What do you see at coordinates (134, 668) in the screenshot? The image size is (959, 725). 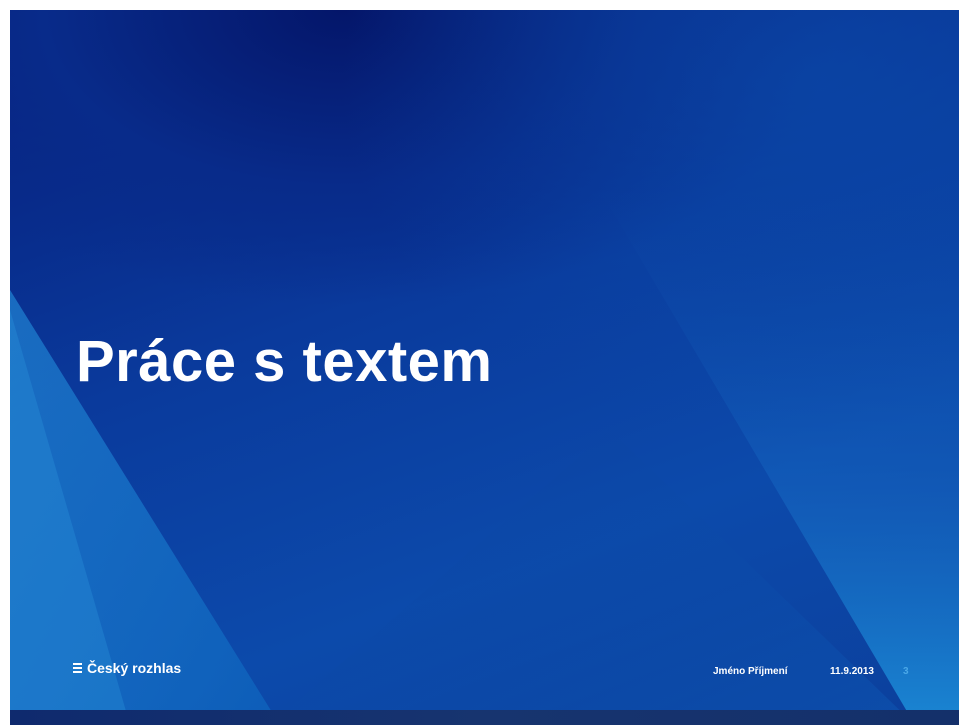 I see `logo-text: Český rozhlas` at bounding box center [134, 668].